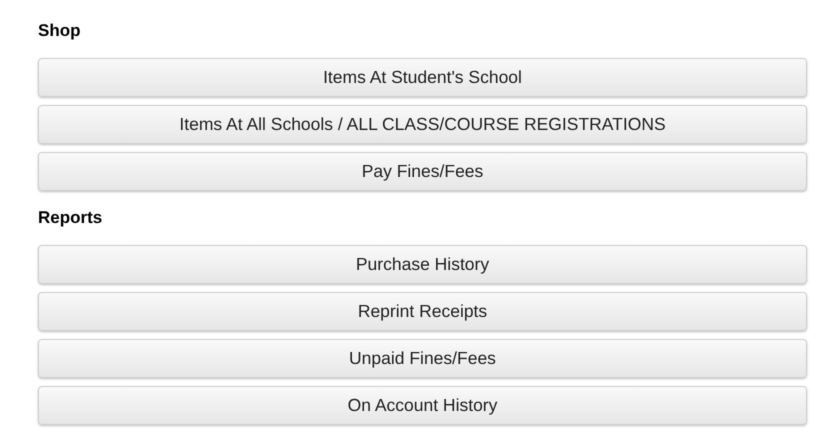 The height and width of the screenshot is (442, 827). What do you see at coordinates (422, 77) in the screenshot?
I see `menu-button: Items At Student's School` at bounding box center [422, 77].